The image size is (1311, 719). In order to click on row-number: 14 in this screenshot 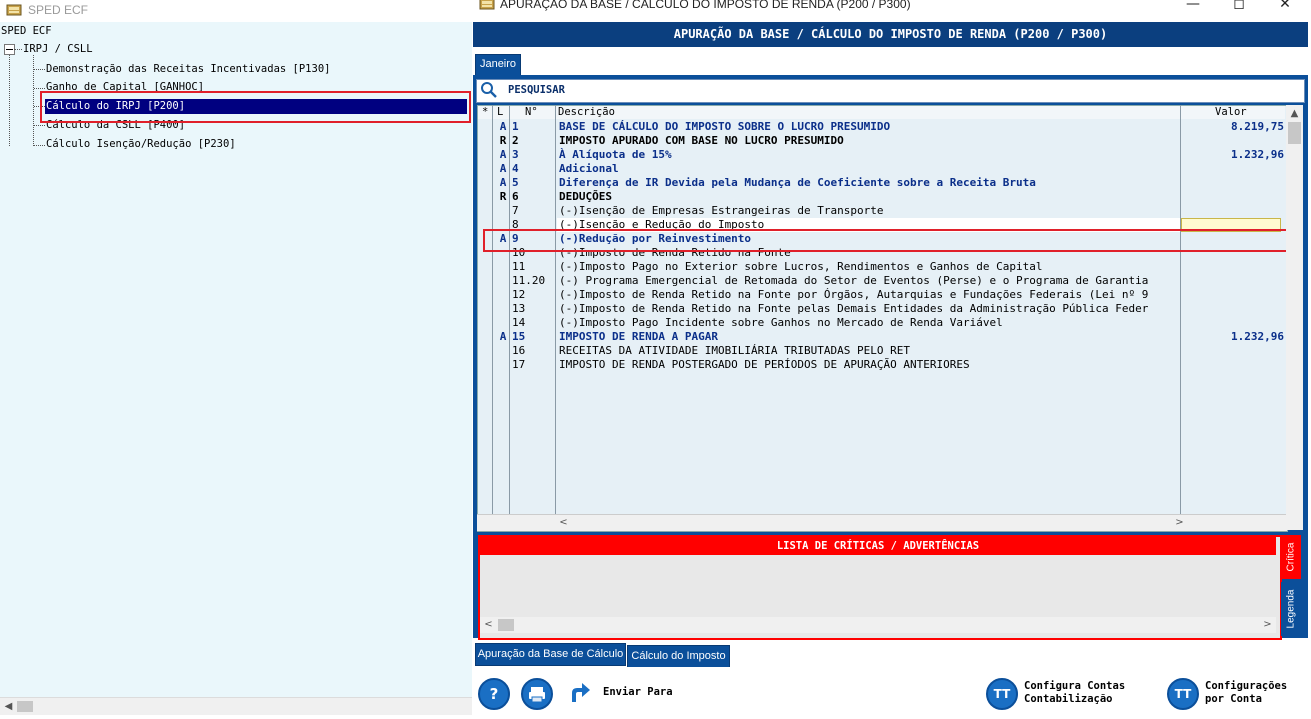, I will do `click(519, 322)`.